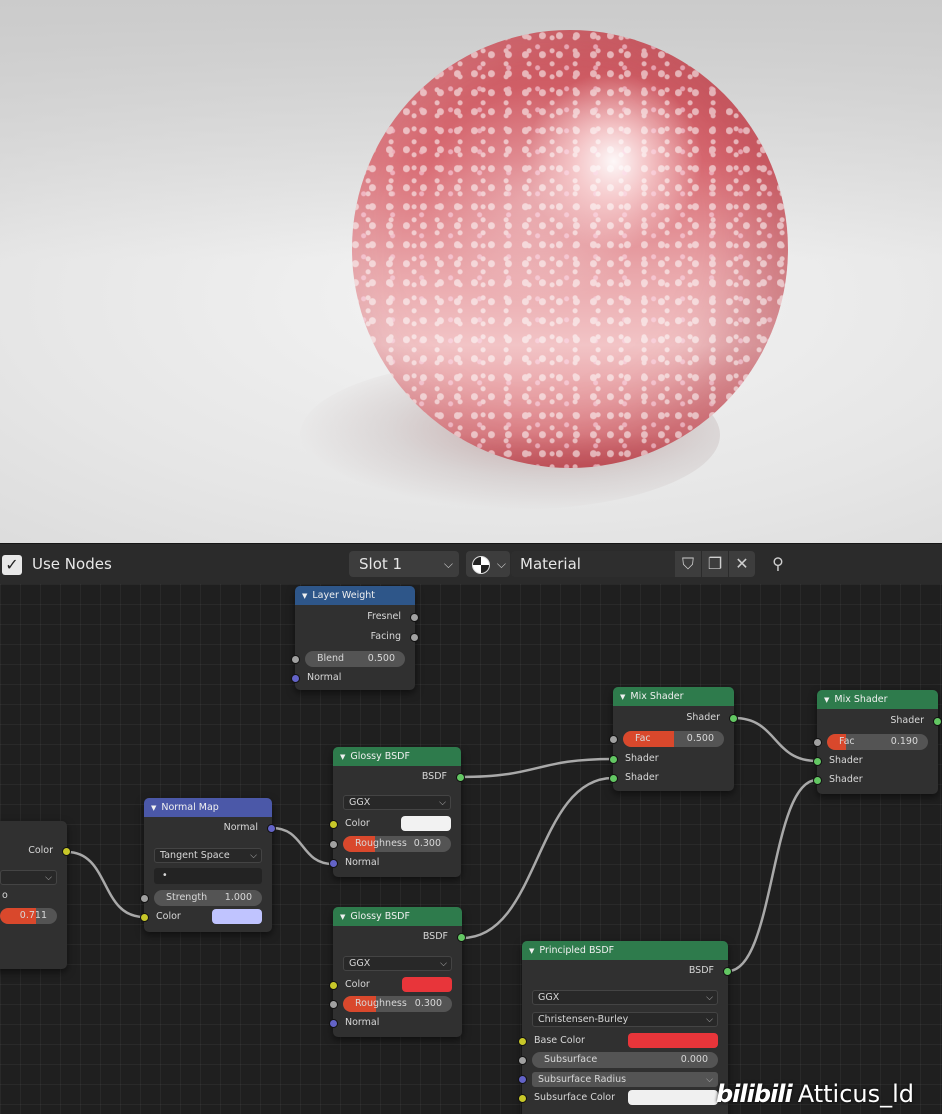 The height and width of the screenshot is (1114, 942). What do you see at coordinates (12, 565) in the screenshot?
I see `use-nodes-checkbox: ✓` at bounding box center [12, 565].